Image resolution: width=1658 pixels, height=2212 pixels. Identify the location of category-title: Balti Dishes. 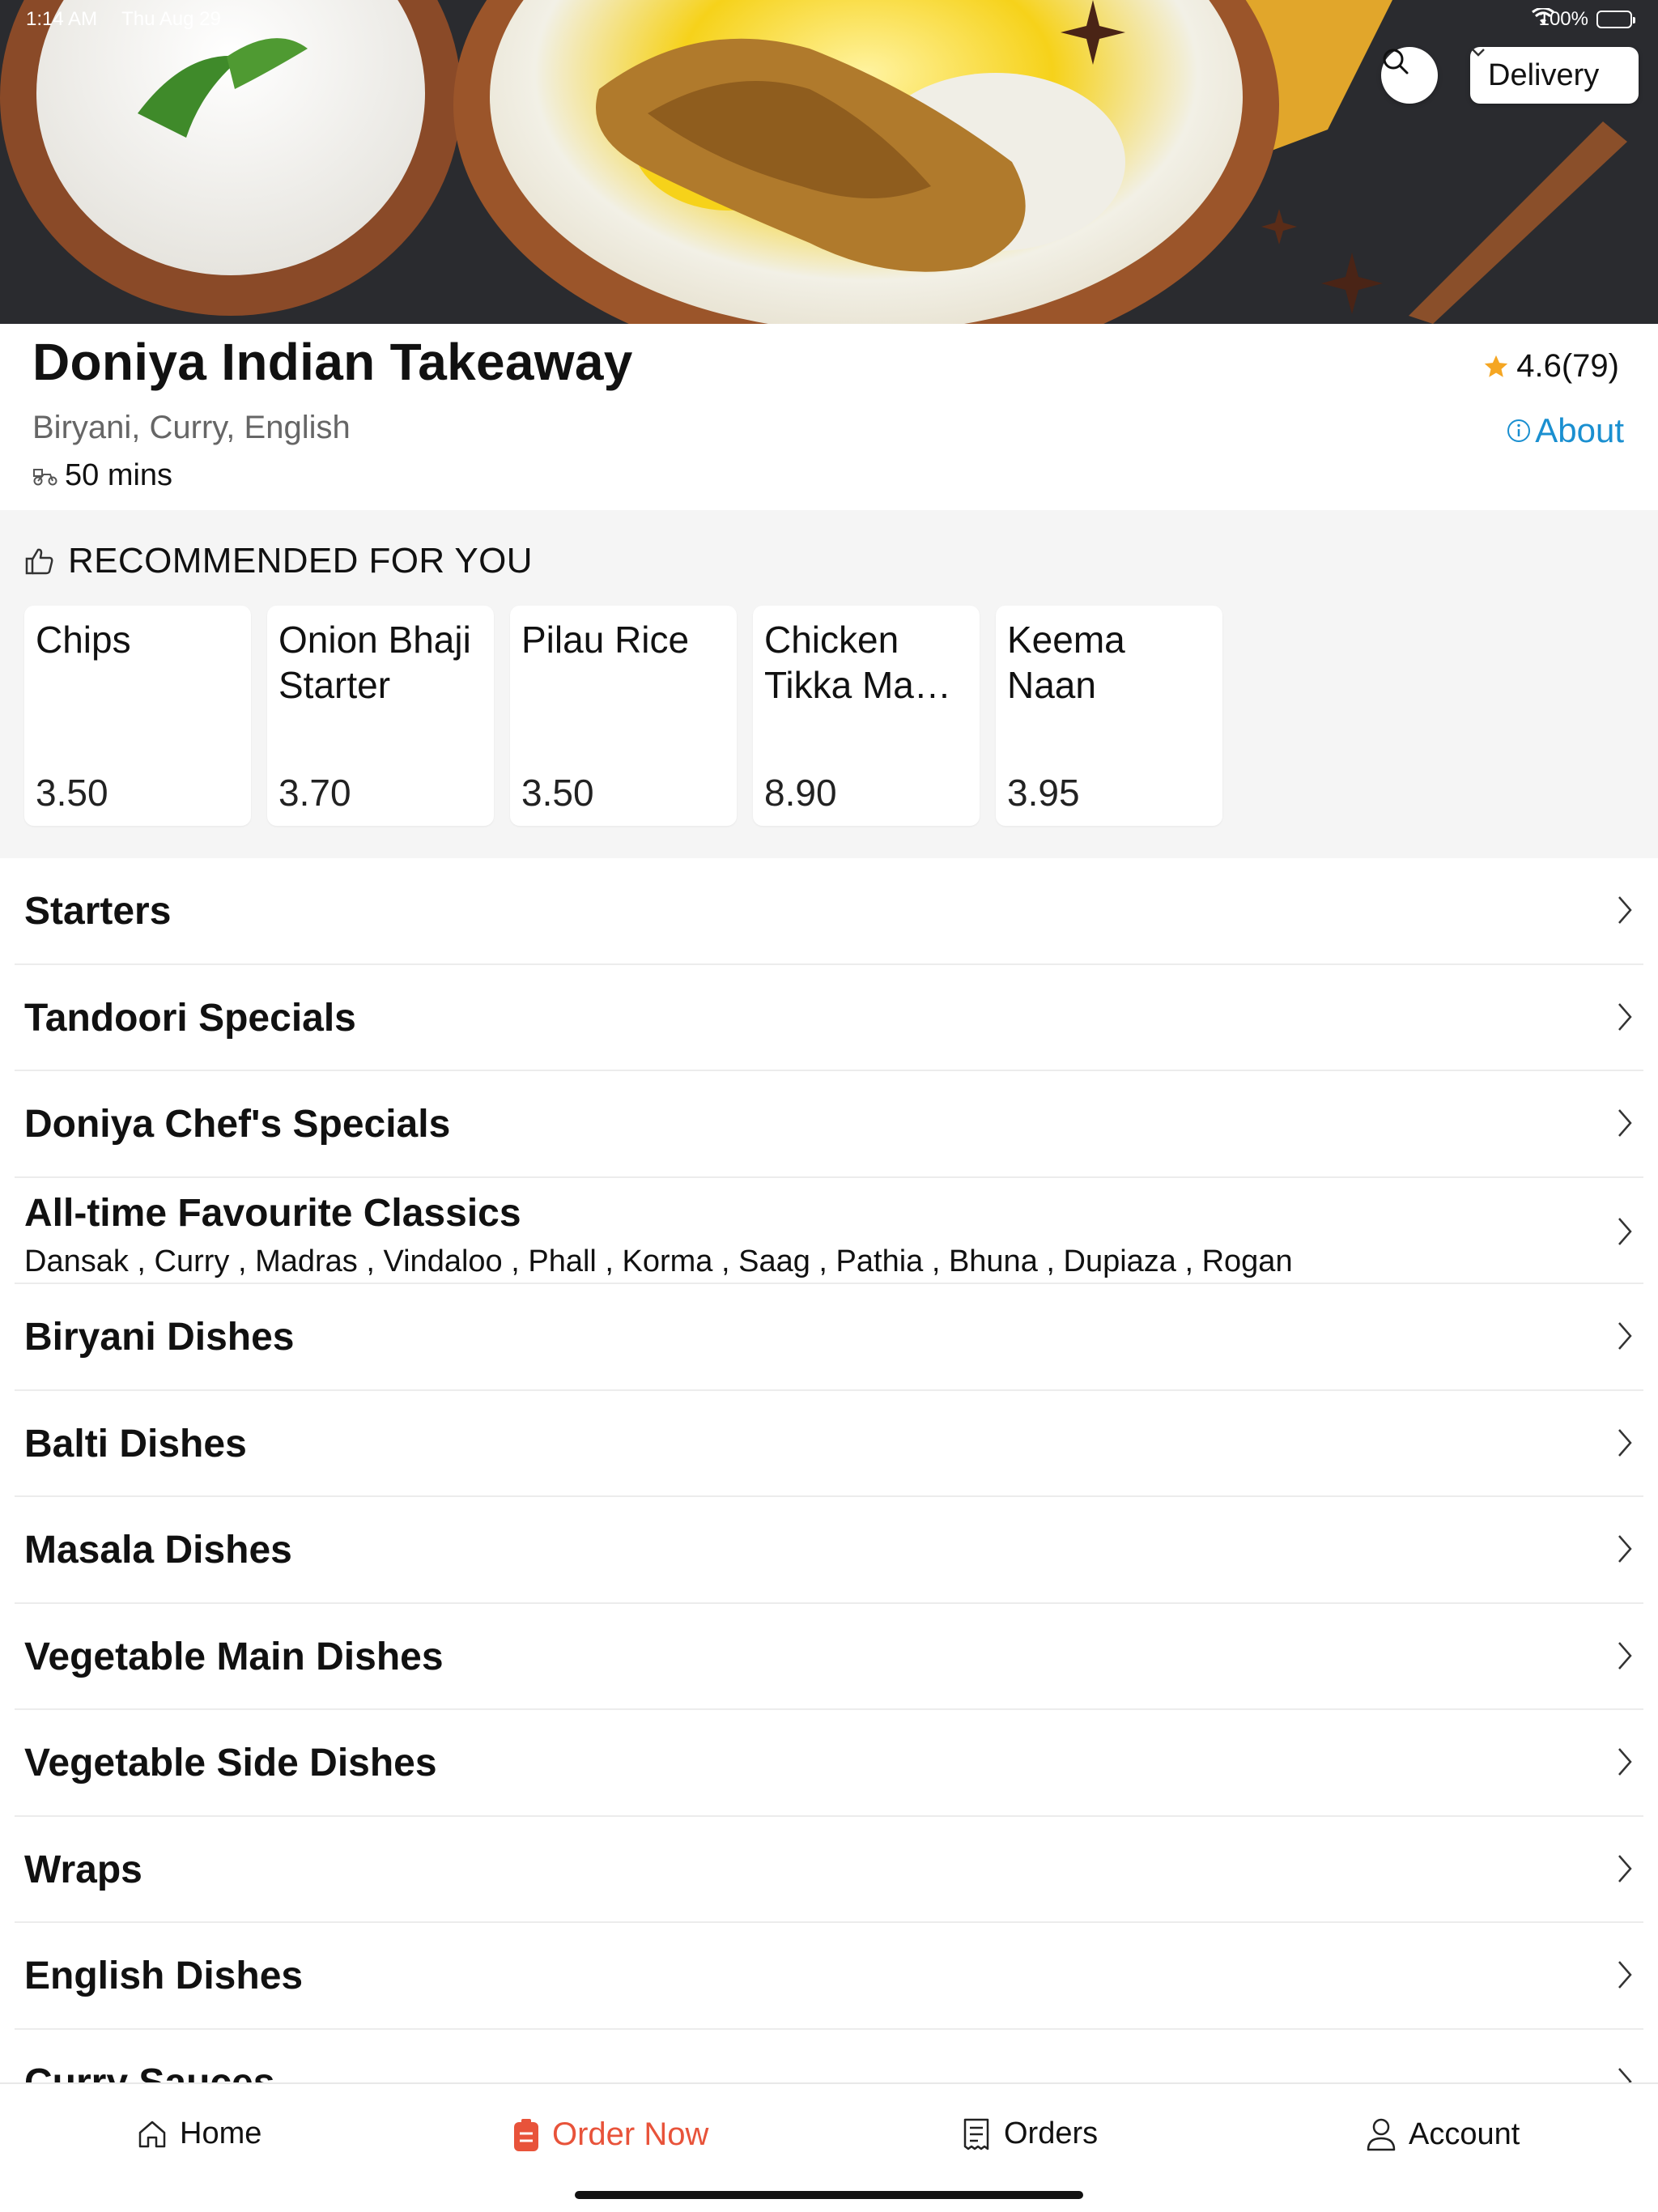
(135, 1444).